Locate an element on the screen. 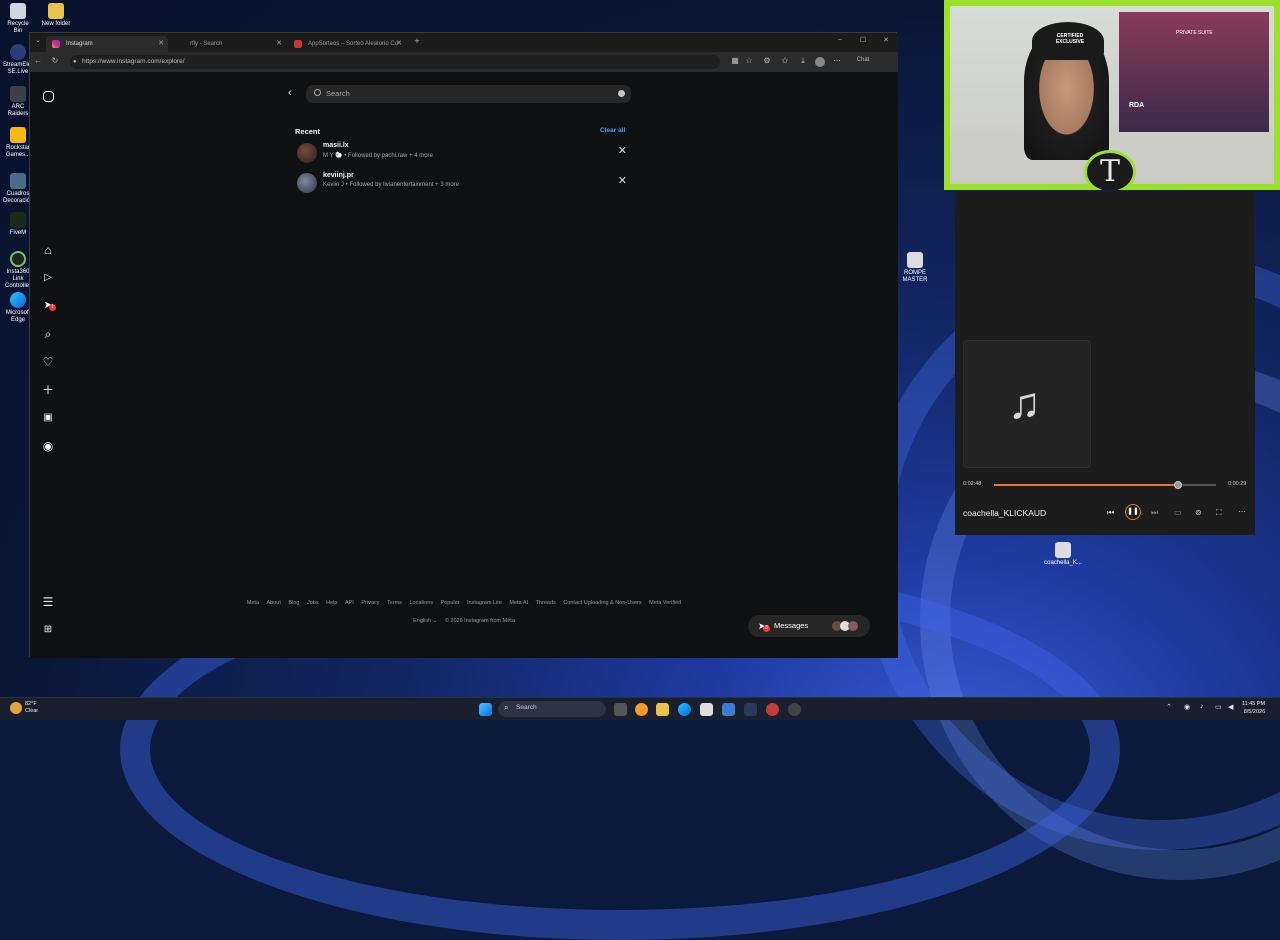 This screenshot has width=1280, height=940. task-view-icon is located at coordinates (620, 709).